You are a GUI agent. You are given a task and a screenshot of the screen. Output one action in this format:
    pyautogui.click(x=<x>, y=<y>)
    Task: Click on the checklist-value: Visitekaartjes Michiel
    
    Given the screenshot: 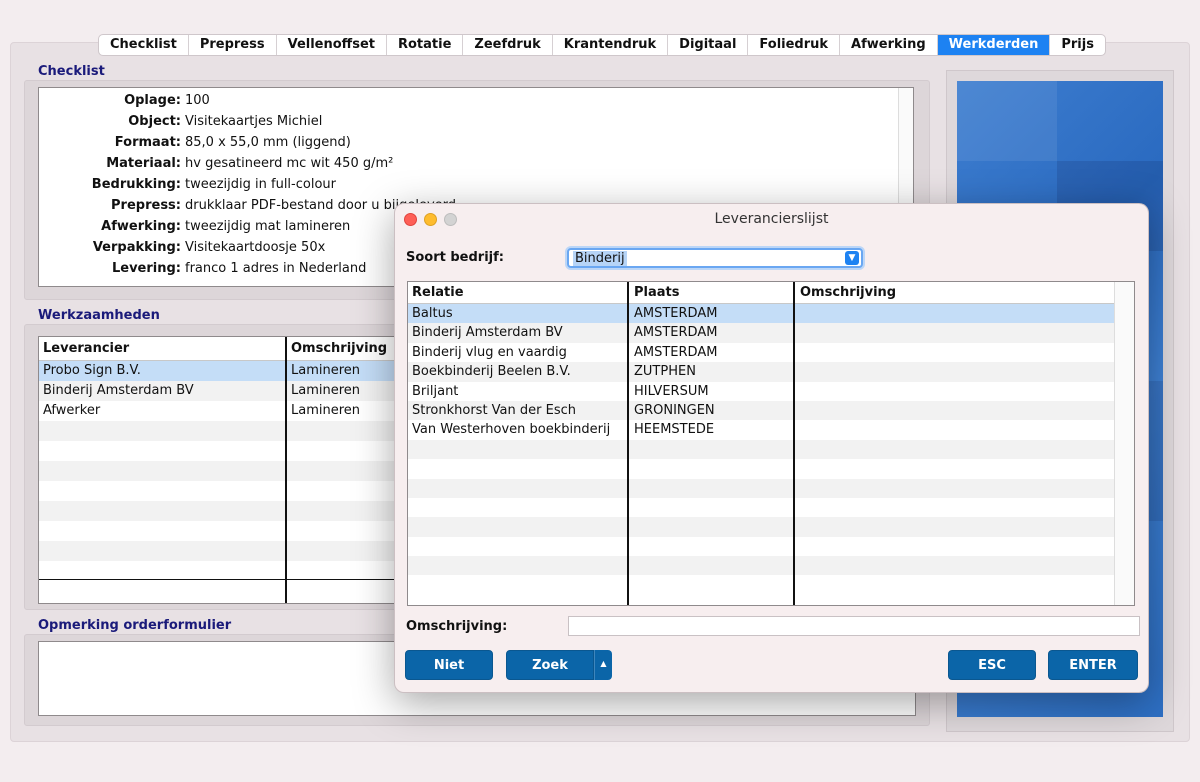 What is the action you would take?
    pyautogui.click(x=254, y=121)
    